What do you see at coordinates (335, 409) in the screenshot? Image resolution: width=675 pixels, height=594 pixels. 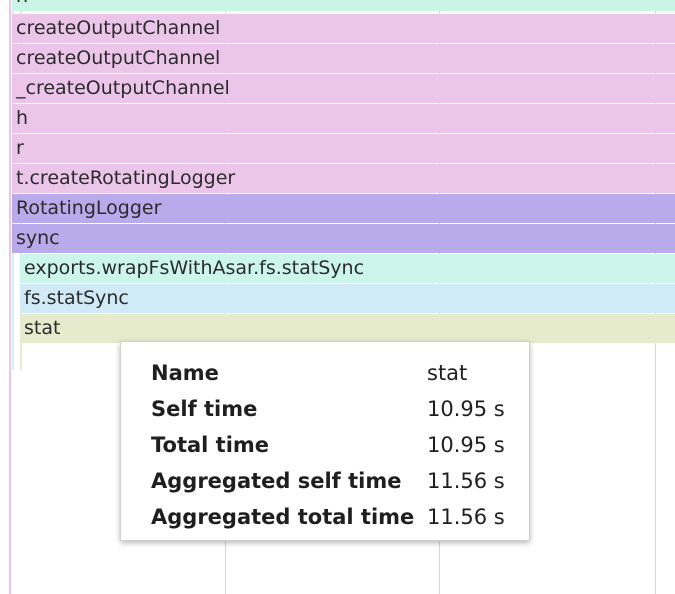 I see `tooltip-row-self-time: Self time 10.95 s` at bounding box center [335, 409].